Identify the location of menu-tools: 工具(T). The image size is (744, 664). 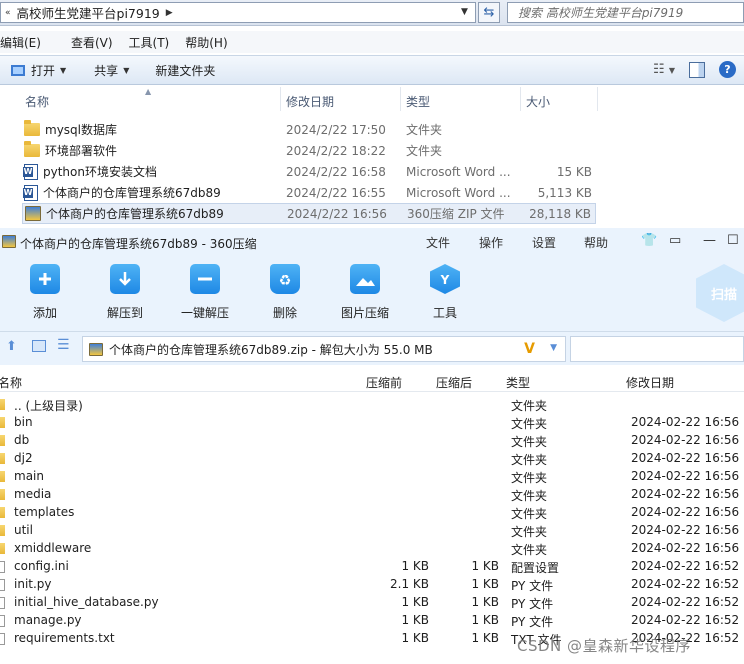
(149, 42).